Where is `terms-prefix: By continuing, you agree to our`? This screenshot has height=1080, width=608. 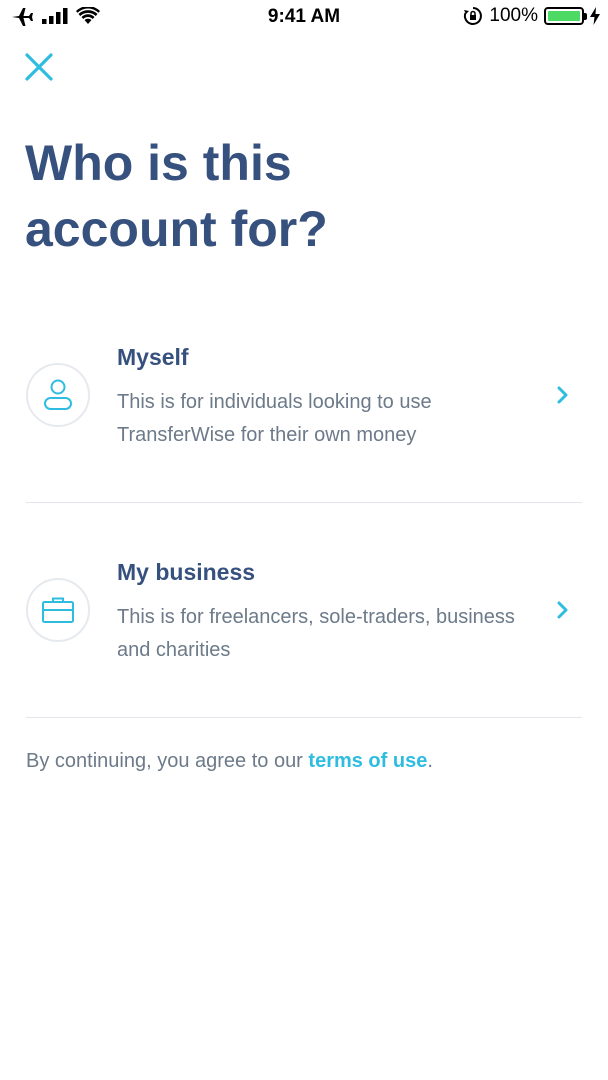 terms-prefix: By continuing, you agree to our is located at coordinates (167, 761).